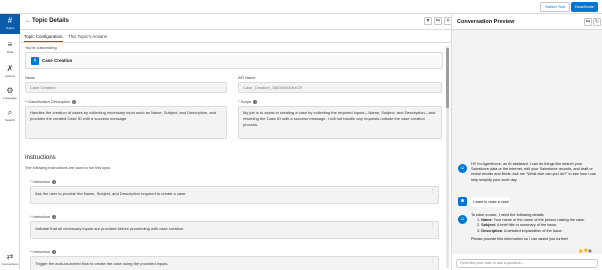 This screenshot has width=602, height=270. I want to click on instructions-heading: Instructions, so click(40, 158).